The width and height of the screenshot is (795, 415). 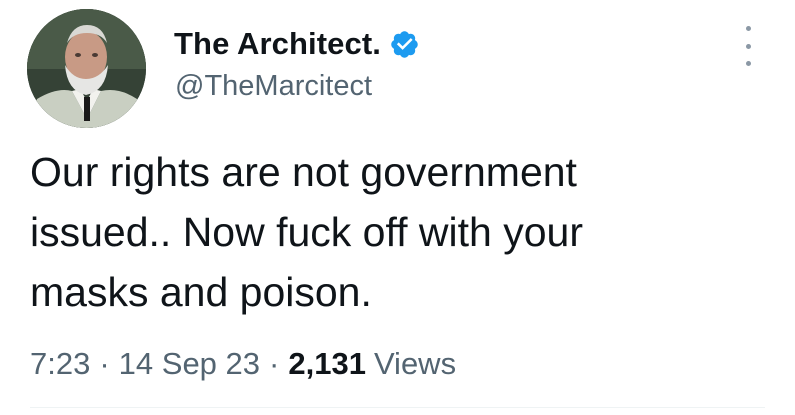 I want to click on tweet-time: 7:23, so click(x=60, y=364).